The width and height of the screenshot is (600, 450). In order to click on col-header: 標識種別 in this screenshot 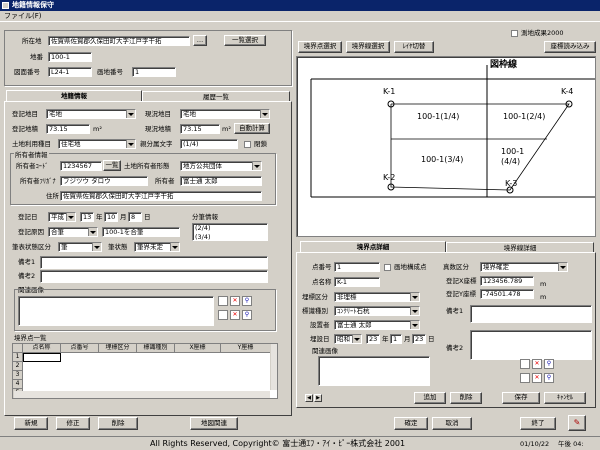, I will do `click(156, 348)`.